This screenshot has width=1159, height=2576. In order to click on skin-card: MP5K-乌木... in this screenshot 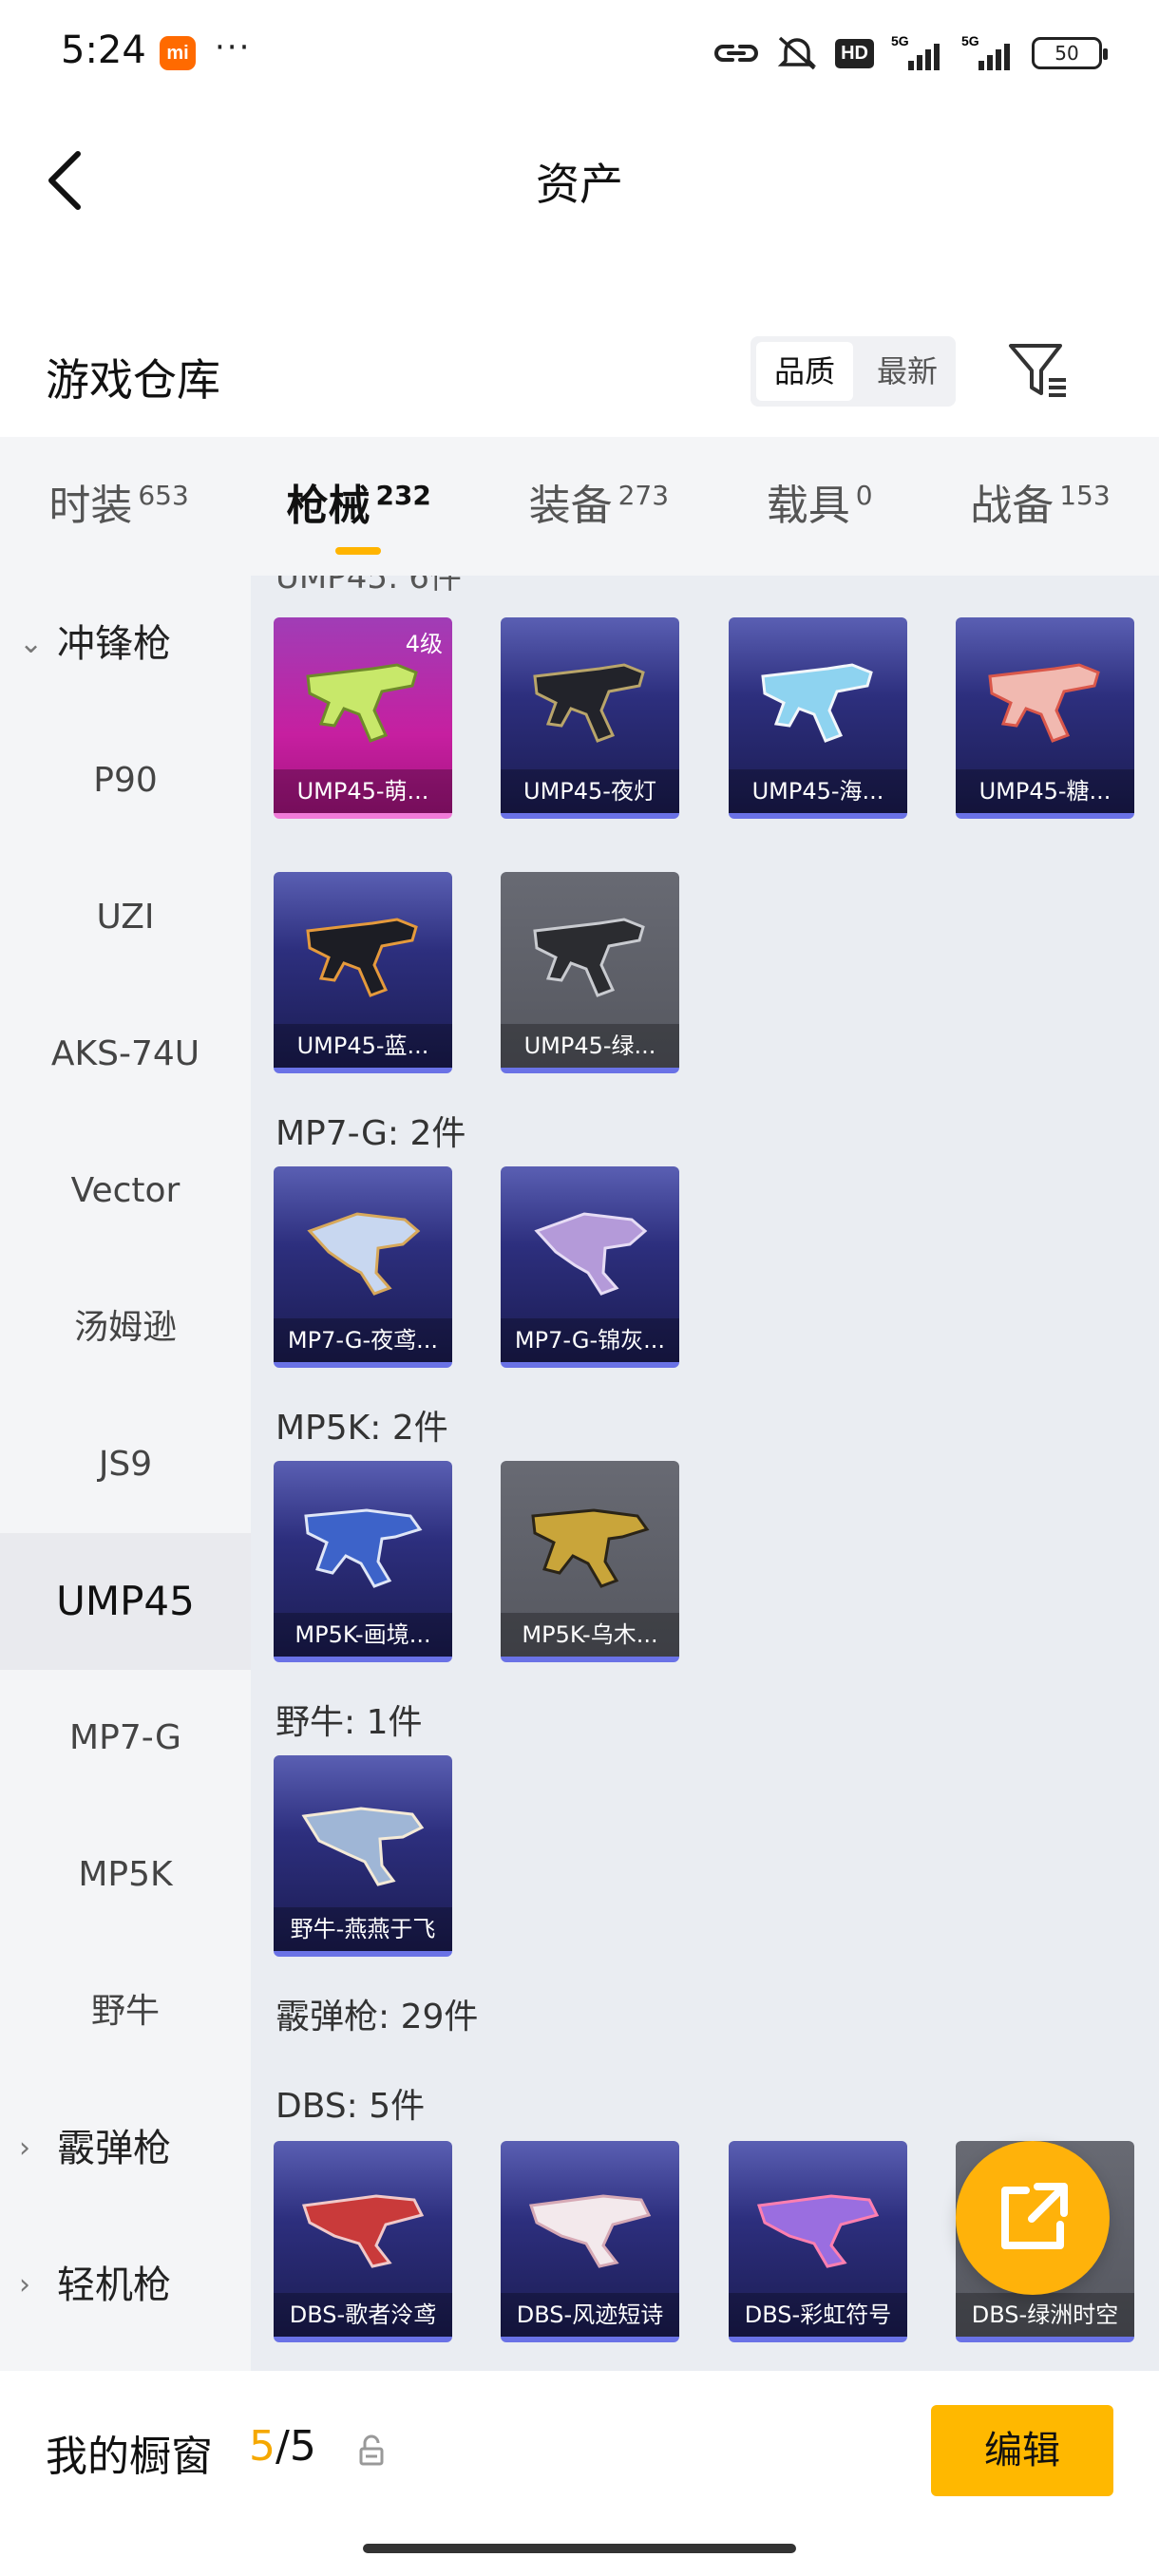, I will do `click(590, 1561)`.